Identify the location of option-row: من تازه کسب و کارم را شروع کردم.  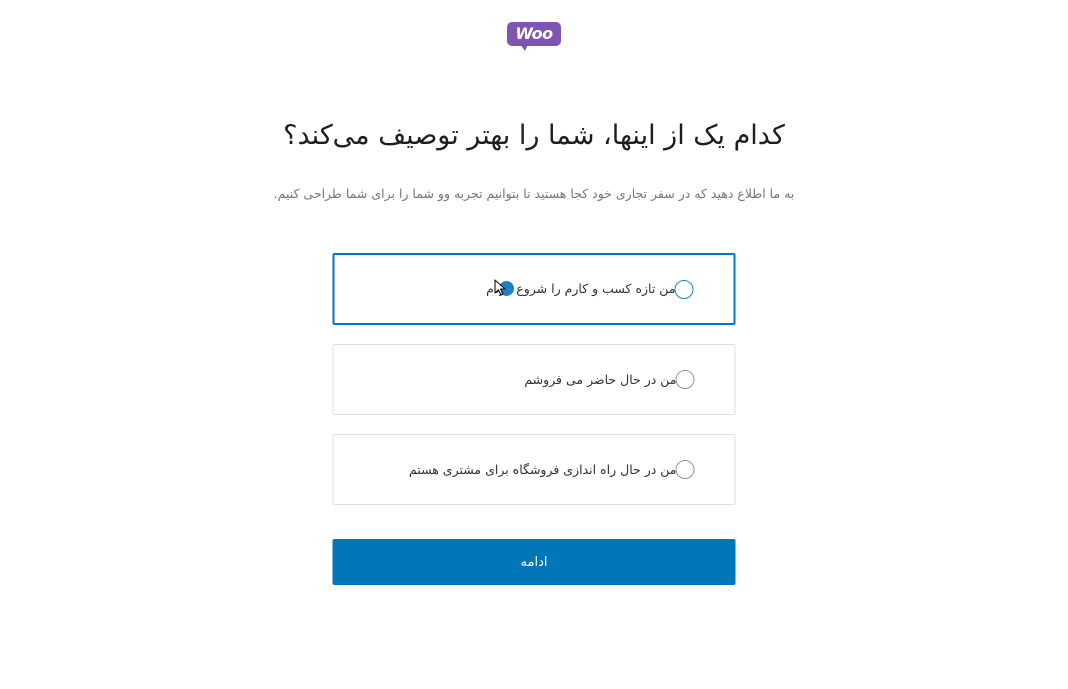
(534, 289).